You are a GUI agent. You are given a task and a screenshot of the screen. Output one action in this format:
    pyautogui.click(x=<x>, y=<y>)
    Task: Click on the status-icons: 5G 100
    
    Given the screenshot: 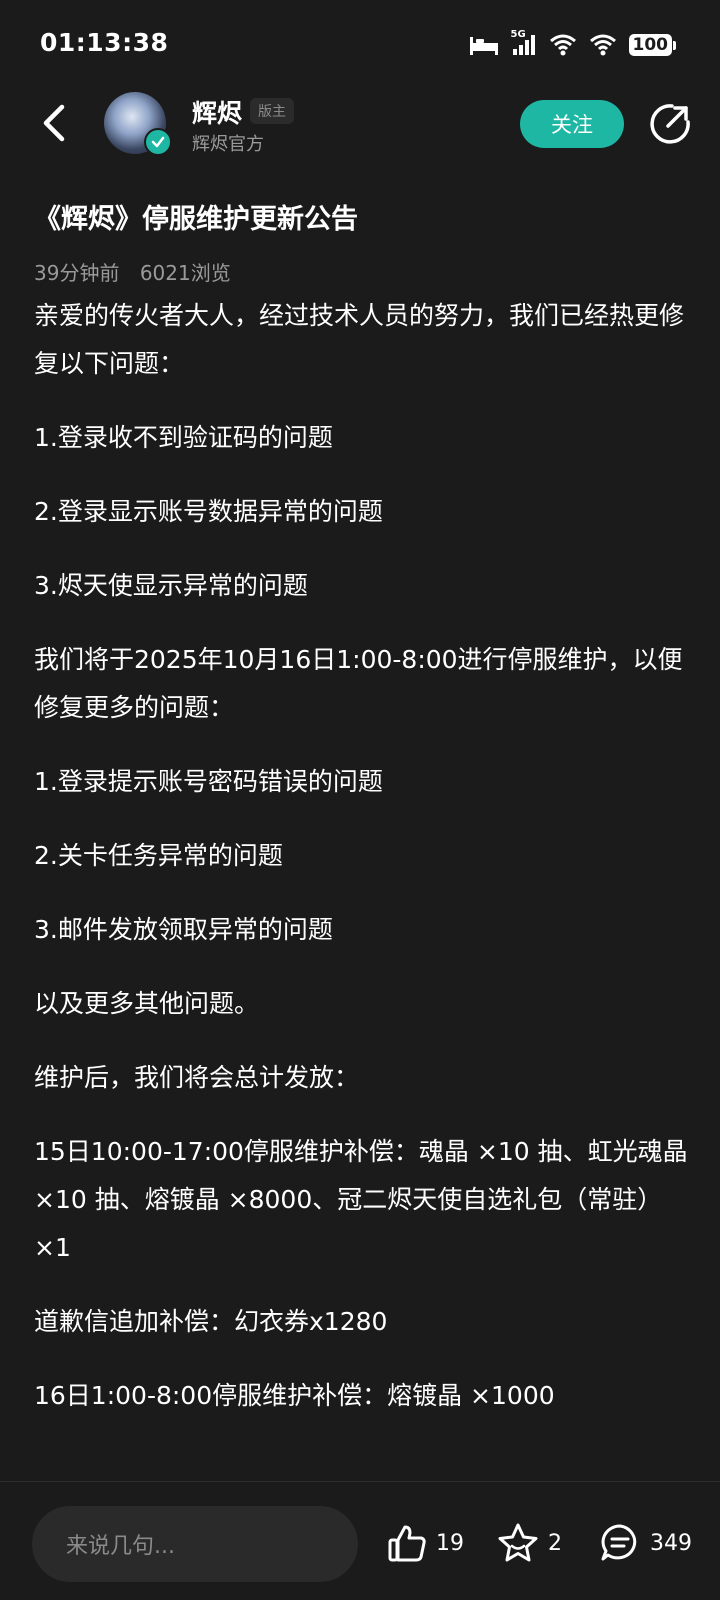 What is the action you would take?
    pyautogui.click(x=572, y=44)
    